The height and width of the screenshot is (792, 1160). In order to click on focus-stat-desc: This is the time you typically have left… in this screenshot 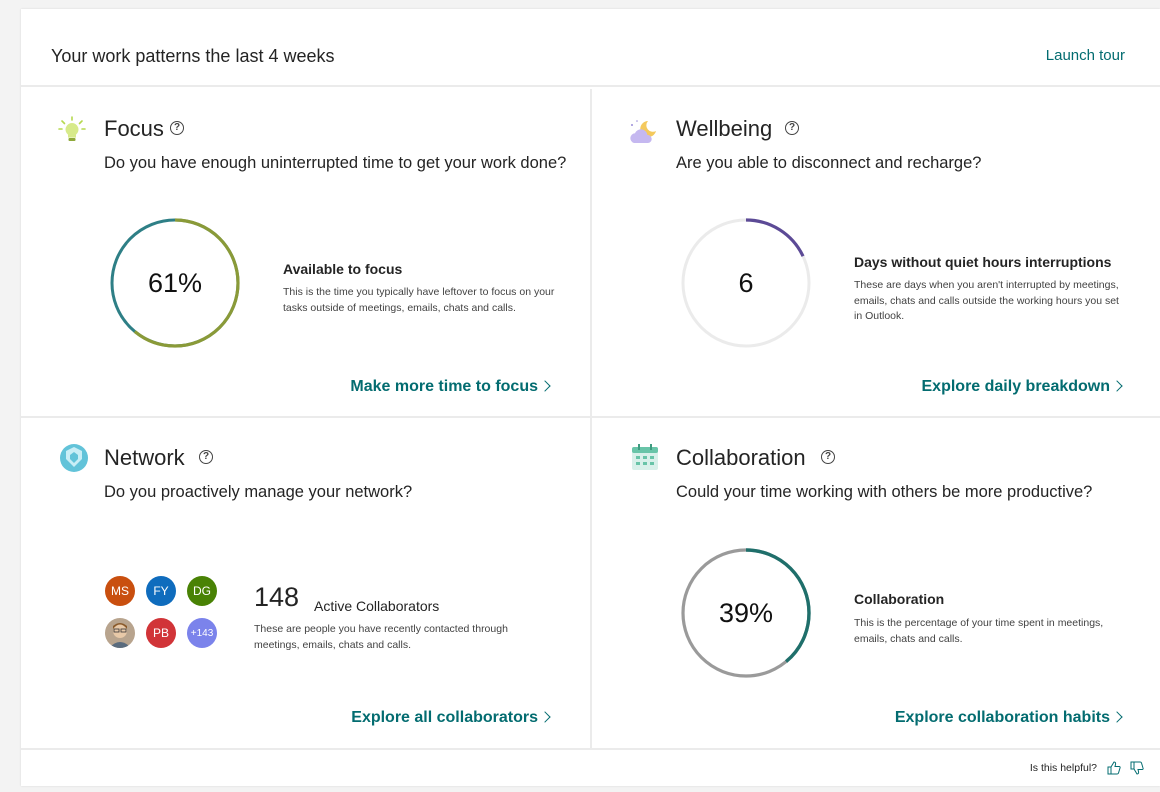, I will do `click(419, 300)`.